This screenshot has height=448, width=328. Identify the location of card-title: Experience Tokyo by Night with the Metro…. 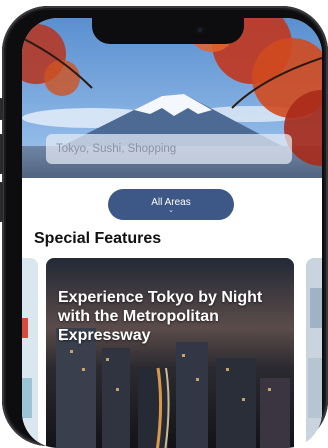
(160, 316).